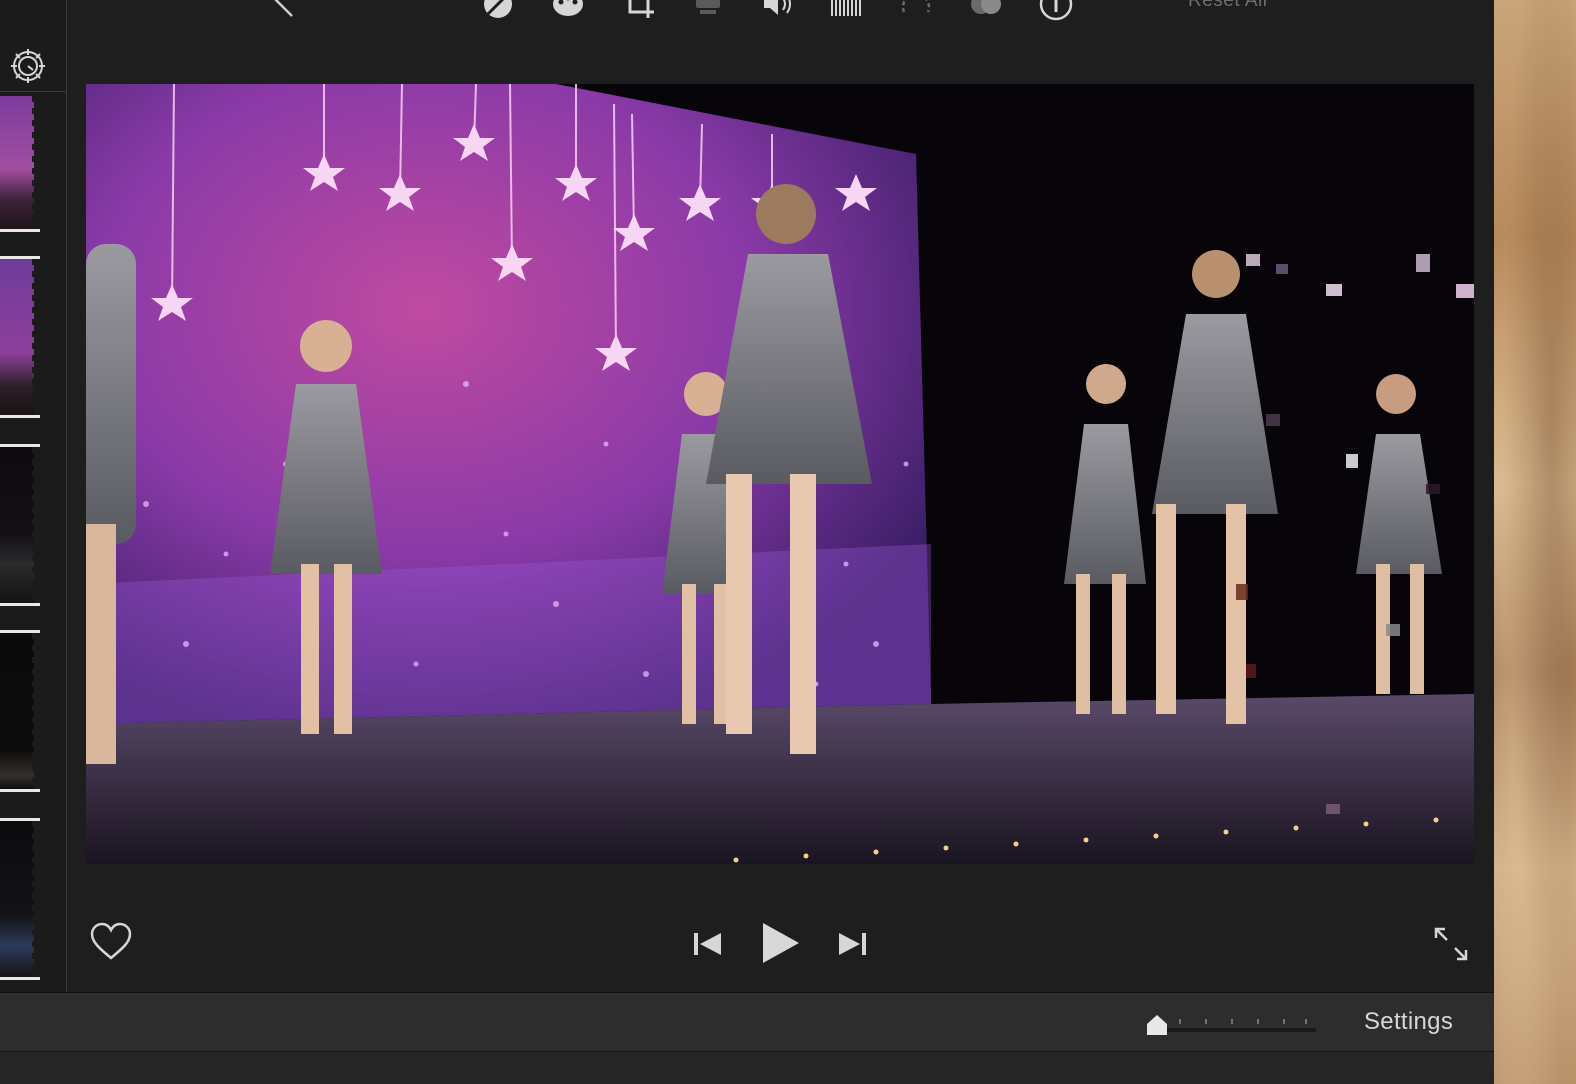 Image resolution: width=1576 pixels, height=1084 pixels. I want to click on heart-icon, so click(111, 941).